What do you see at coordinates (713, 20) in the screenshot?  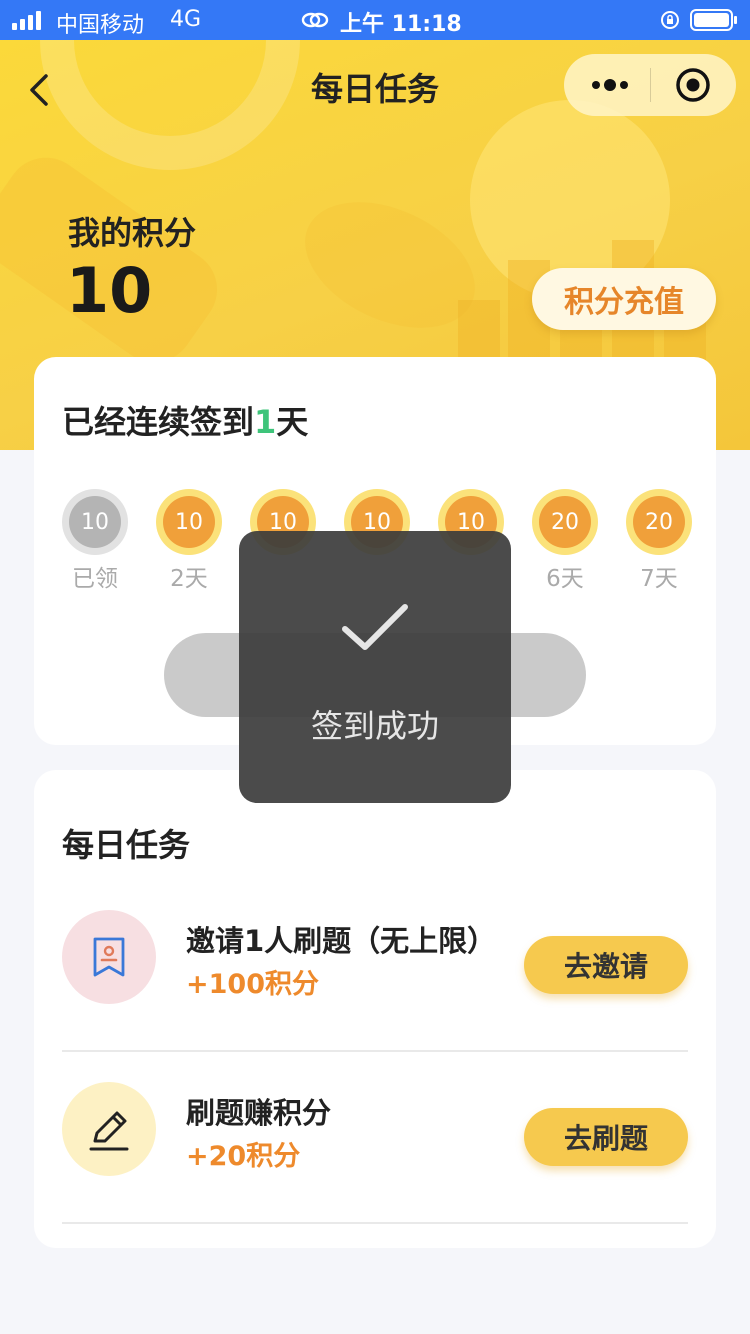 I see `battery-icon` at bounding box center [713, 20].